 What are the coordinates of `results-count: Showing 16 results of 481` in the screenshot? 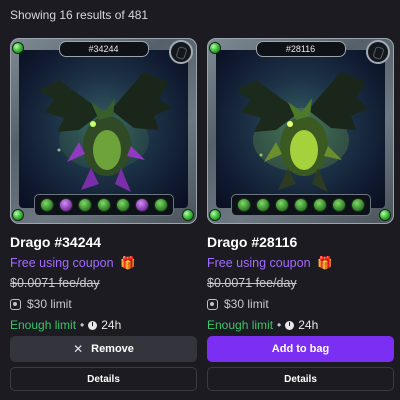 It's located at (79, 15).